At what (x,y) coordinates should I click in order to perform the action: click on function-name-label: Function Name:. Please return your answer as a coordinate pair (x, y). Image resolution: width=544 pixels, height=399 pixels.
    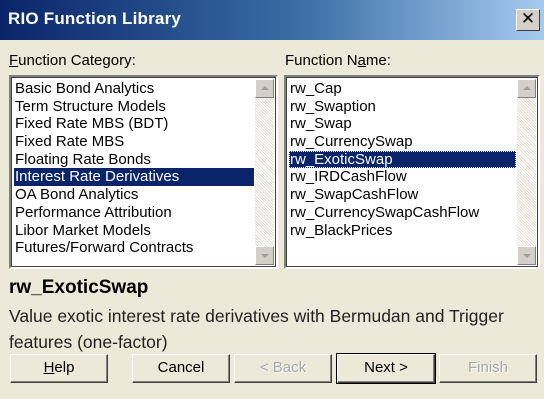
    Looking at the image, I should click on (338, 60).